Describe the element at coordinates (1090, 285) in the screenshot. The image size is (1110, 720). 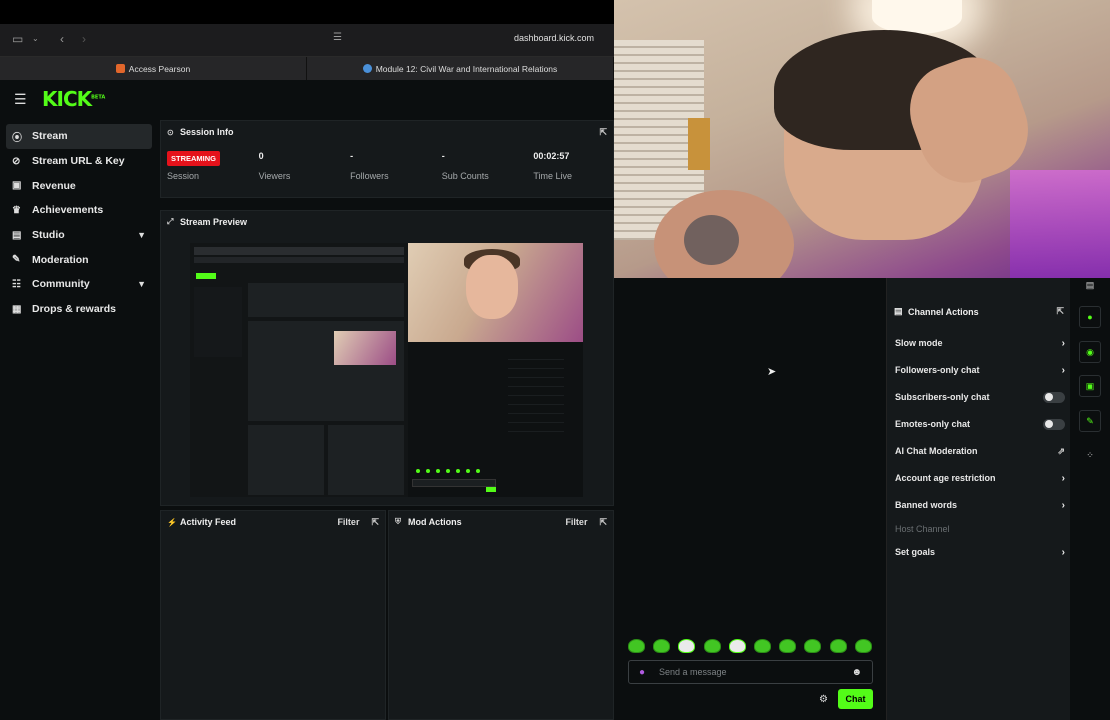
I see `clipboard-icon: ▤` at that location.